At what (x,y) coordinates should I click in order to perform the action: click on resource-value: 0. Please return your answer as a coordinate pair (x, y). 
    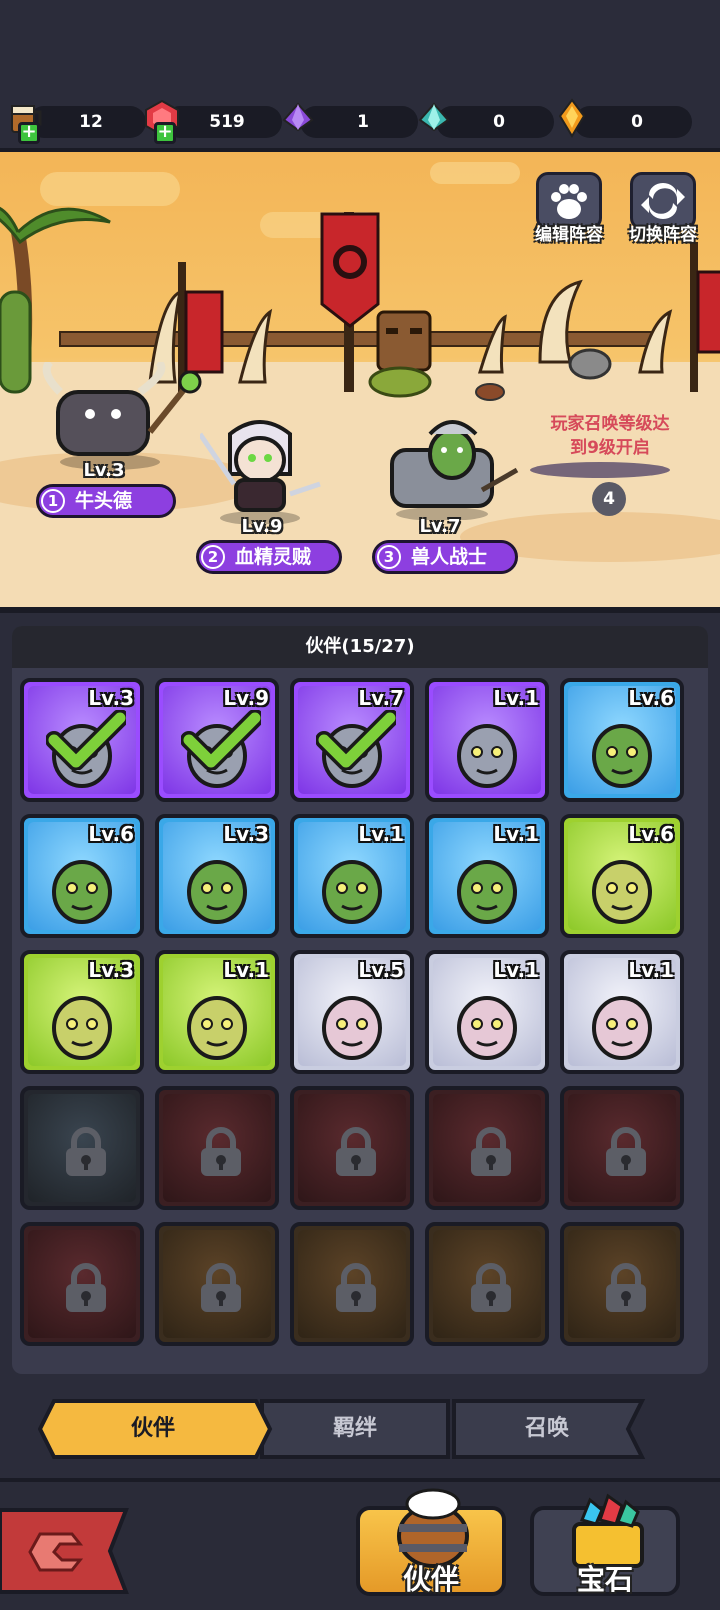
    Looking at the image, I should click on (637, 122).